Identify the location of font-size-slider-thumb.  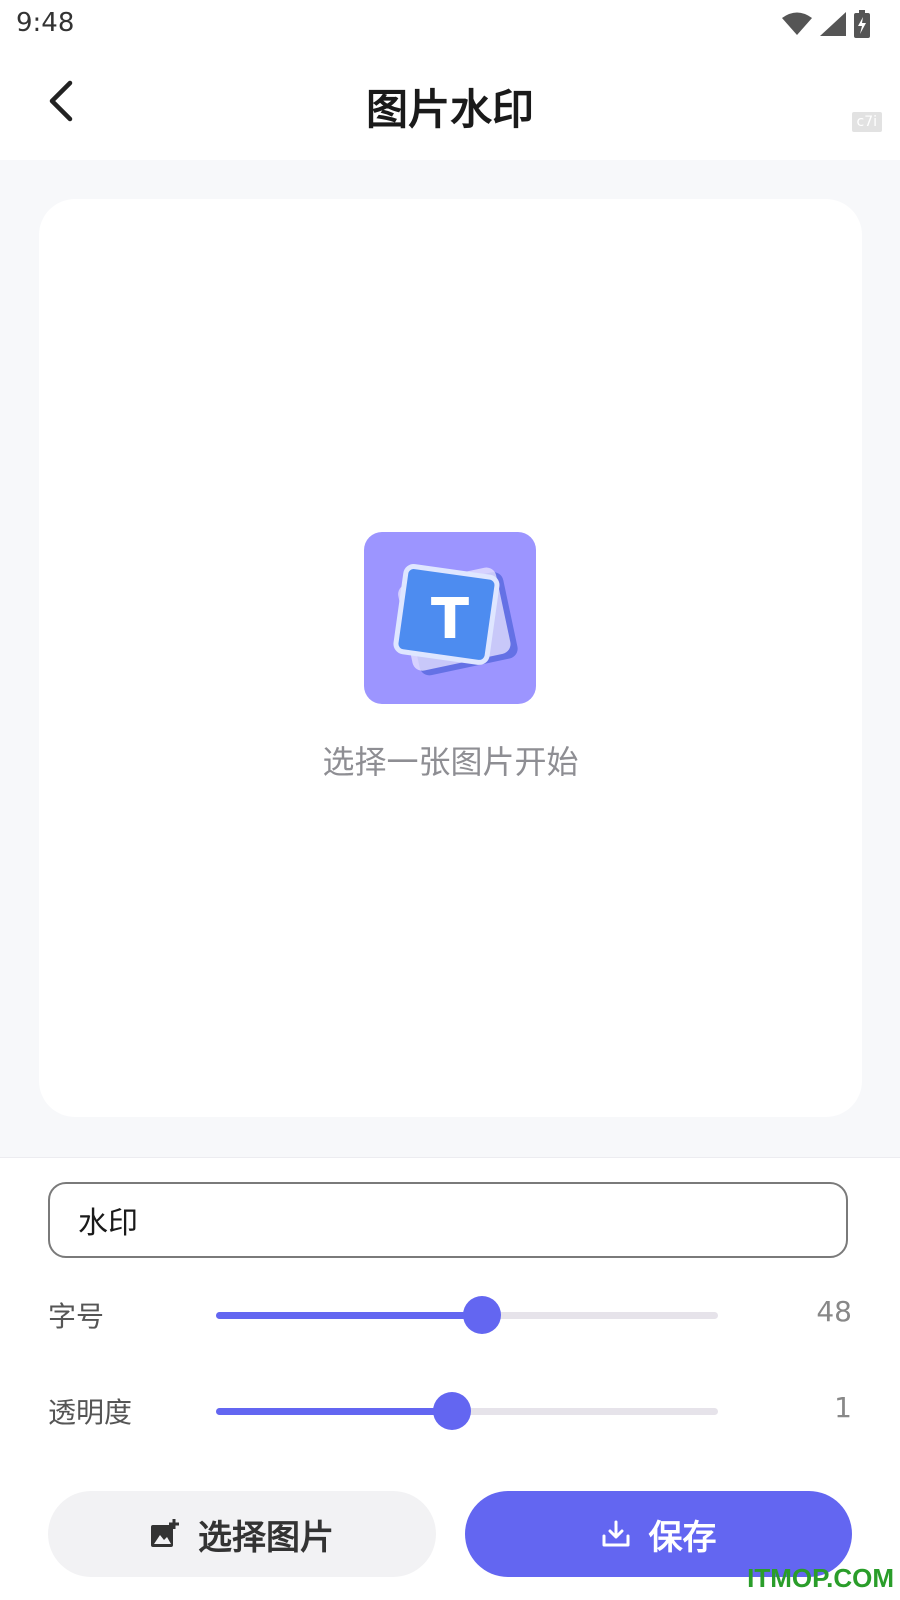
(482, 1315).